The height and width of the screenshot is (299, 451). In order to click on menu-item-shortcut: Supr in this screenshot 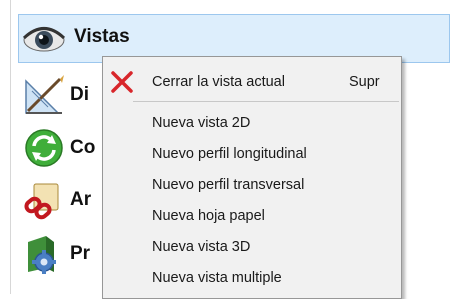, I will do `click(364, 82)`.